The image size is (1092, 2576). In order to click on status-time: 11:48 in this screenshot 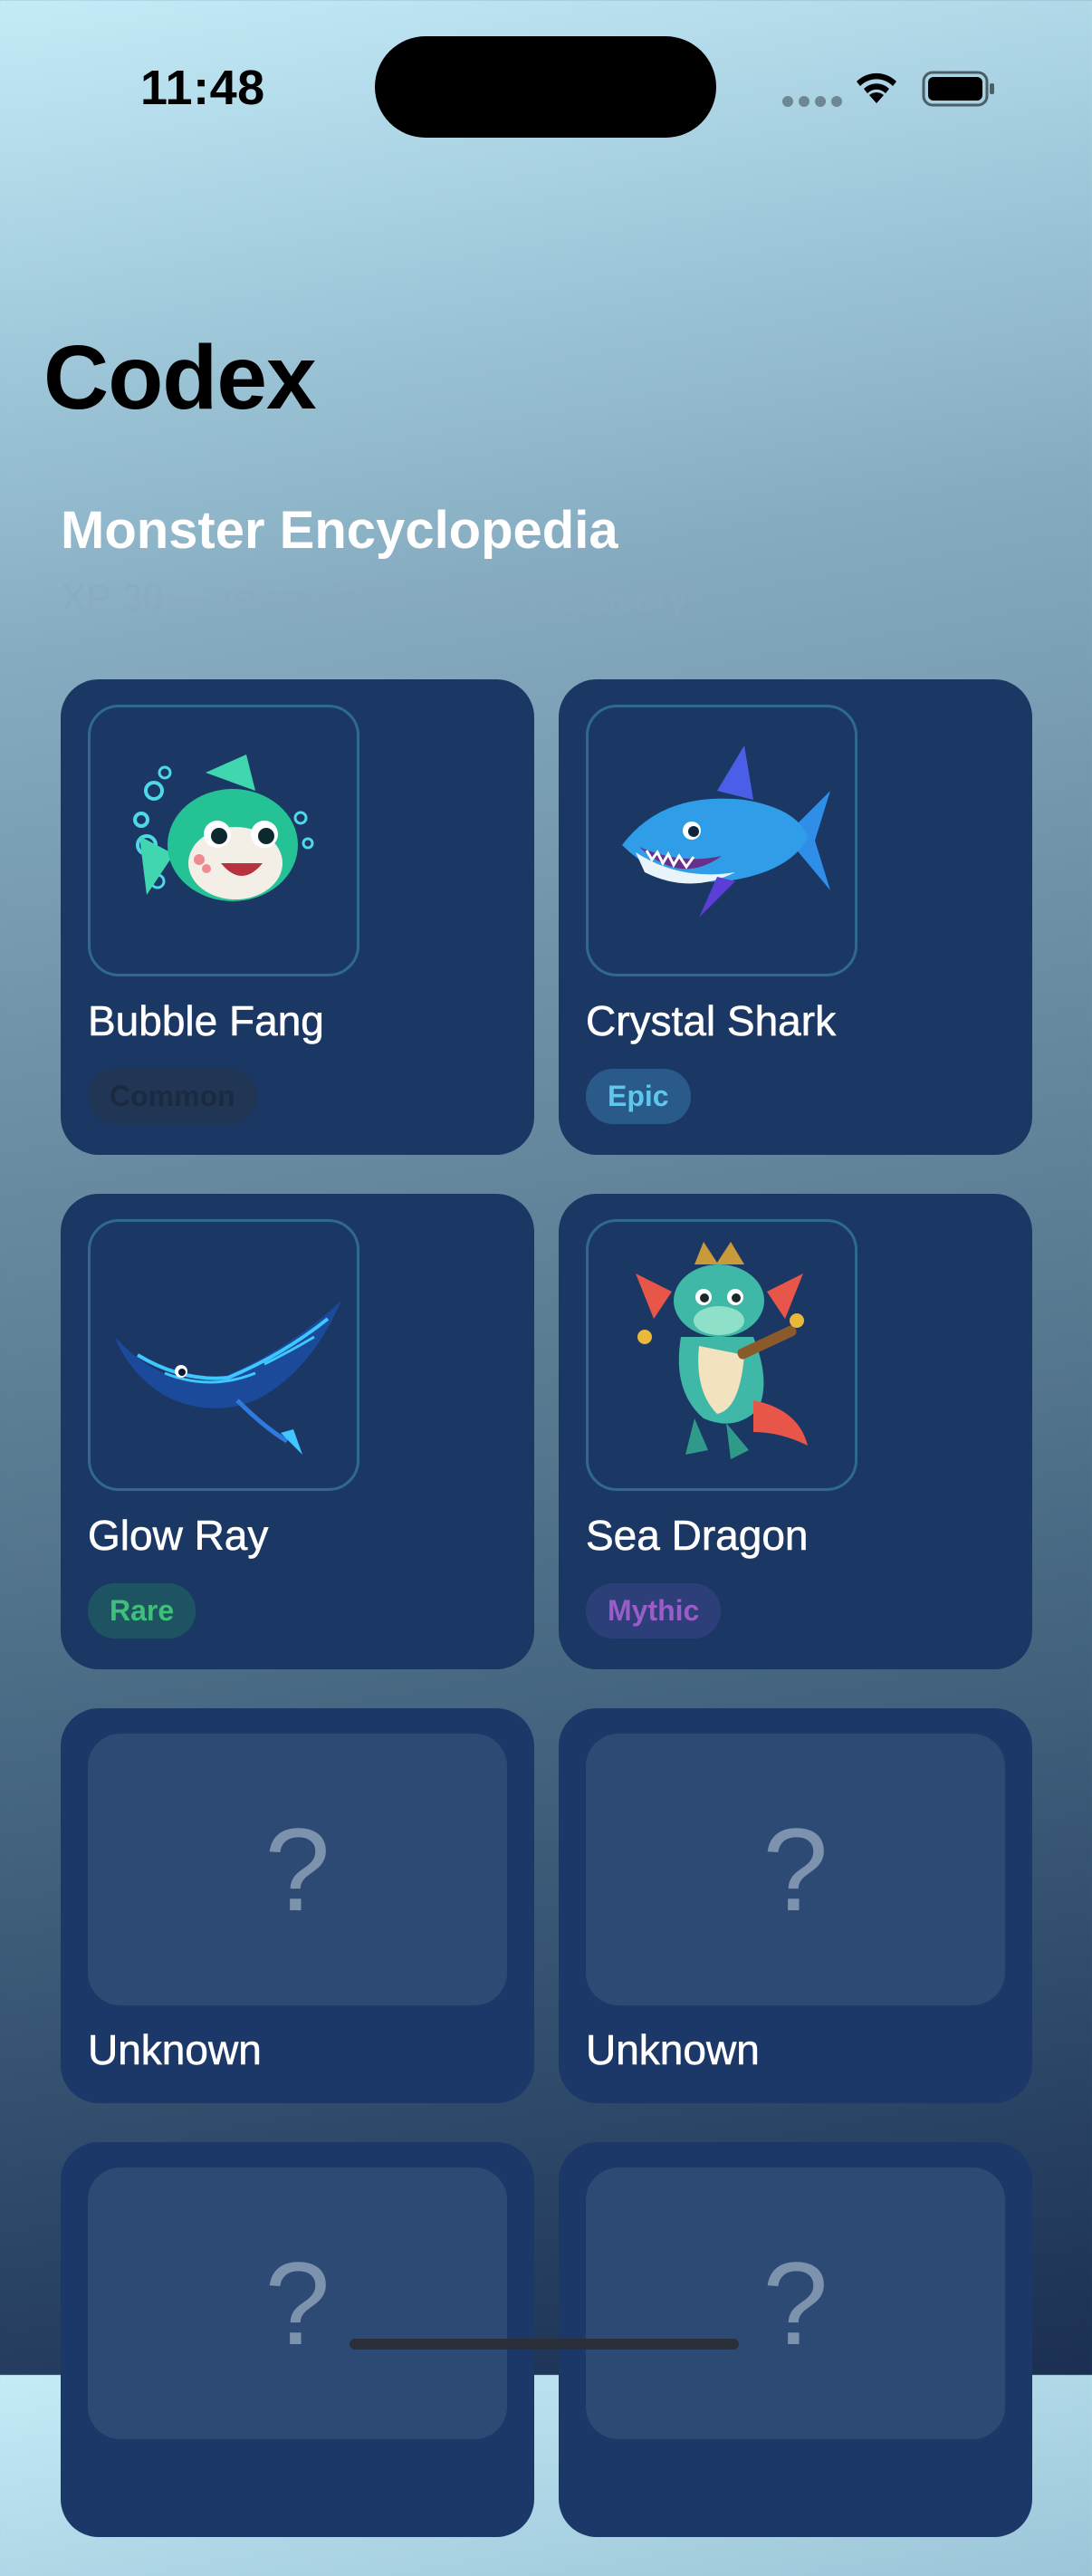, I will do `click(202, 88)`.